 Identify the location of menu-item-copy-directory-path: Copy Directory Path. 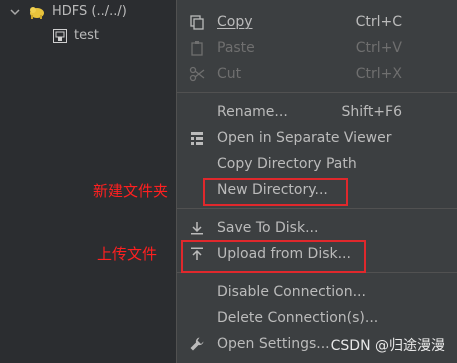
(317, 164).